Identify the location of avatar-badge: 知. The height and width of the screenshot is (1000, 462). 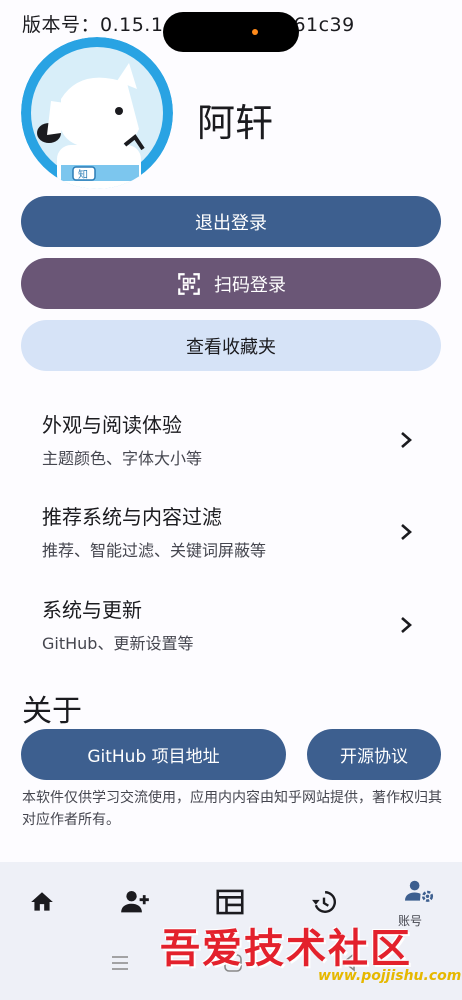
(83, 174).